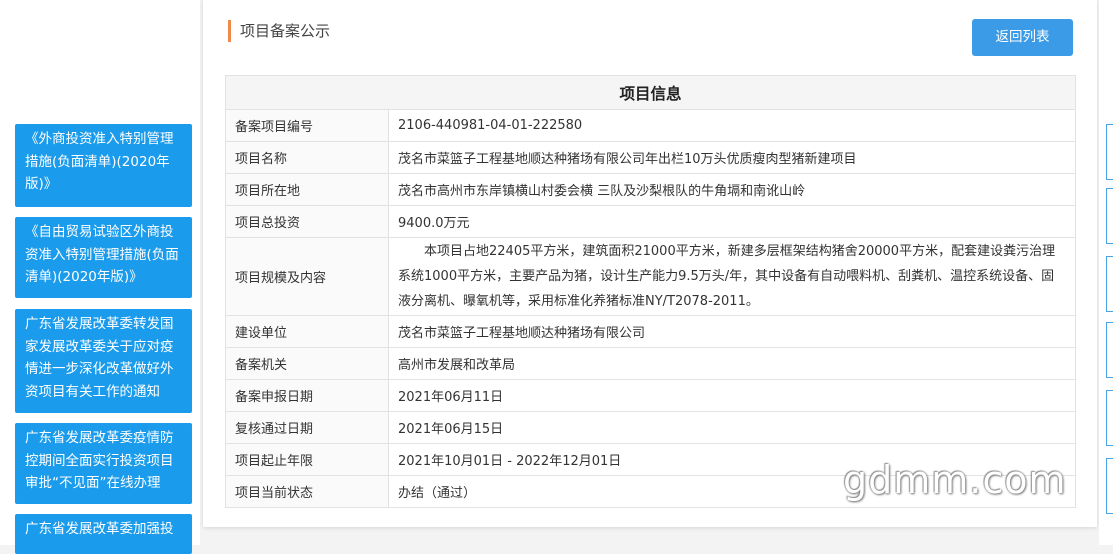 This screenshot has width=1113, height=554. What do you see at coordinates (732, 125) in the screenshot?
I see `row-value: 2106-440981-04-01-222580` at bounding box center [732, 125].